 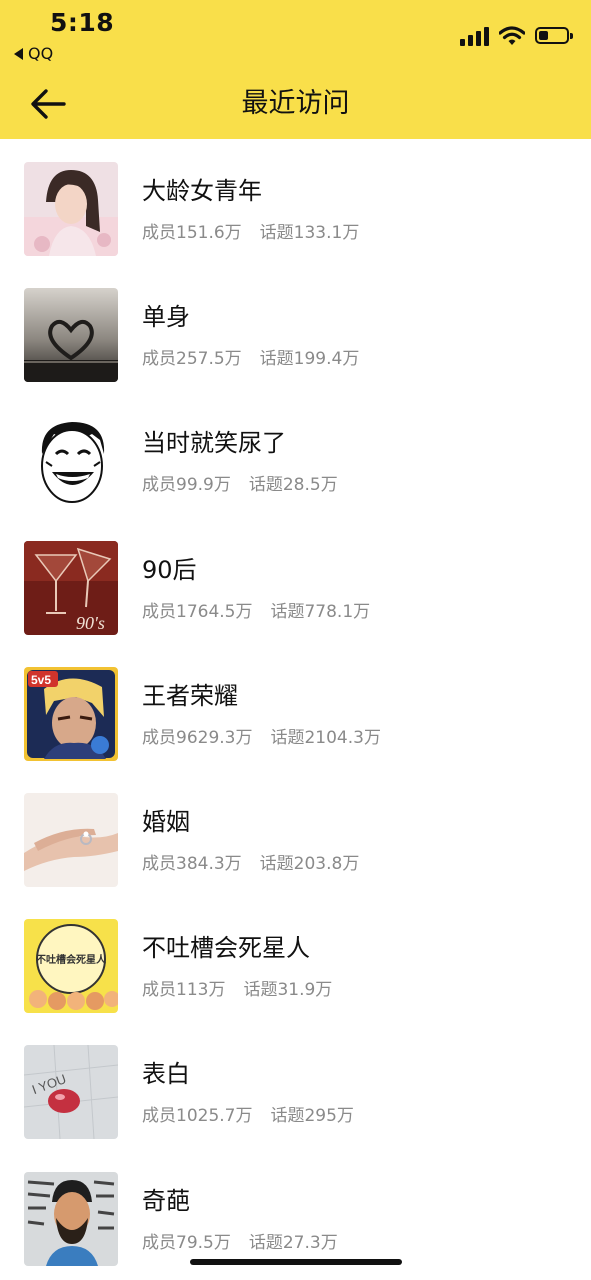 What do you see at coordinates (293, 1242) in the screenshot?
I see `topic-count: 话题27.3万` at bounding box center [293, 1242].